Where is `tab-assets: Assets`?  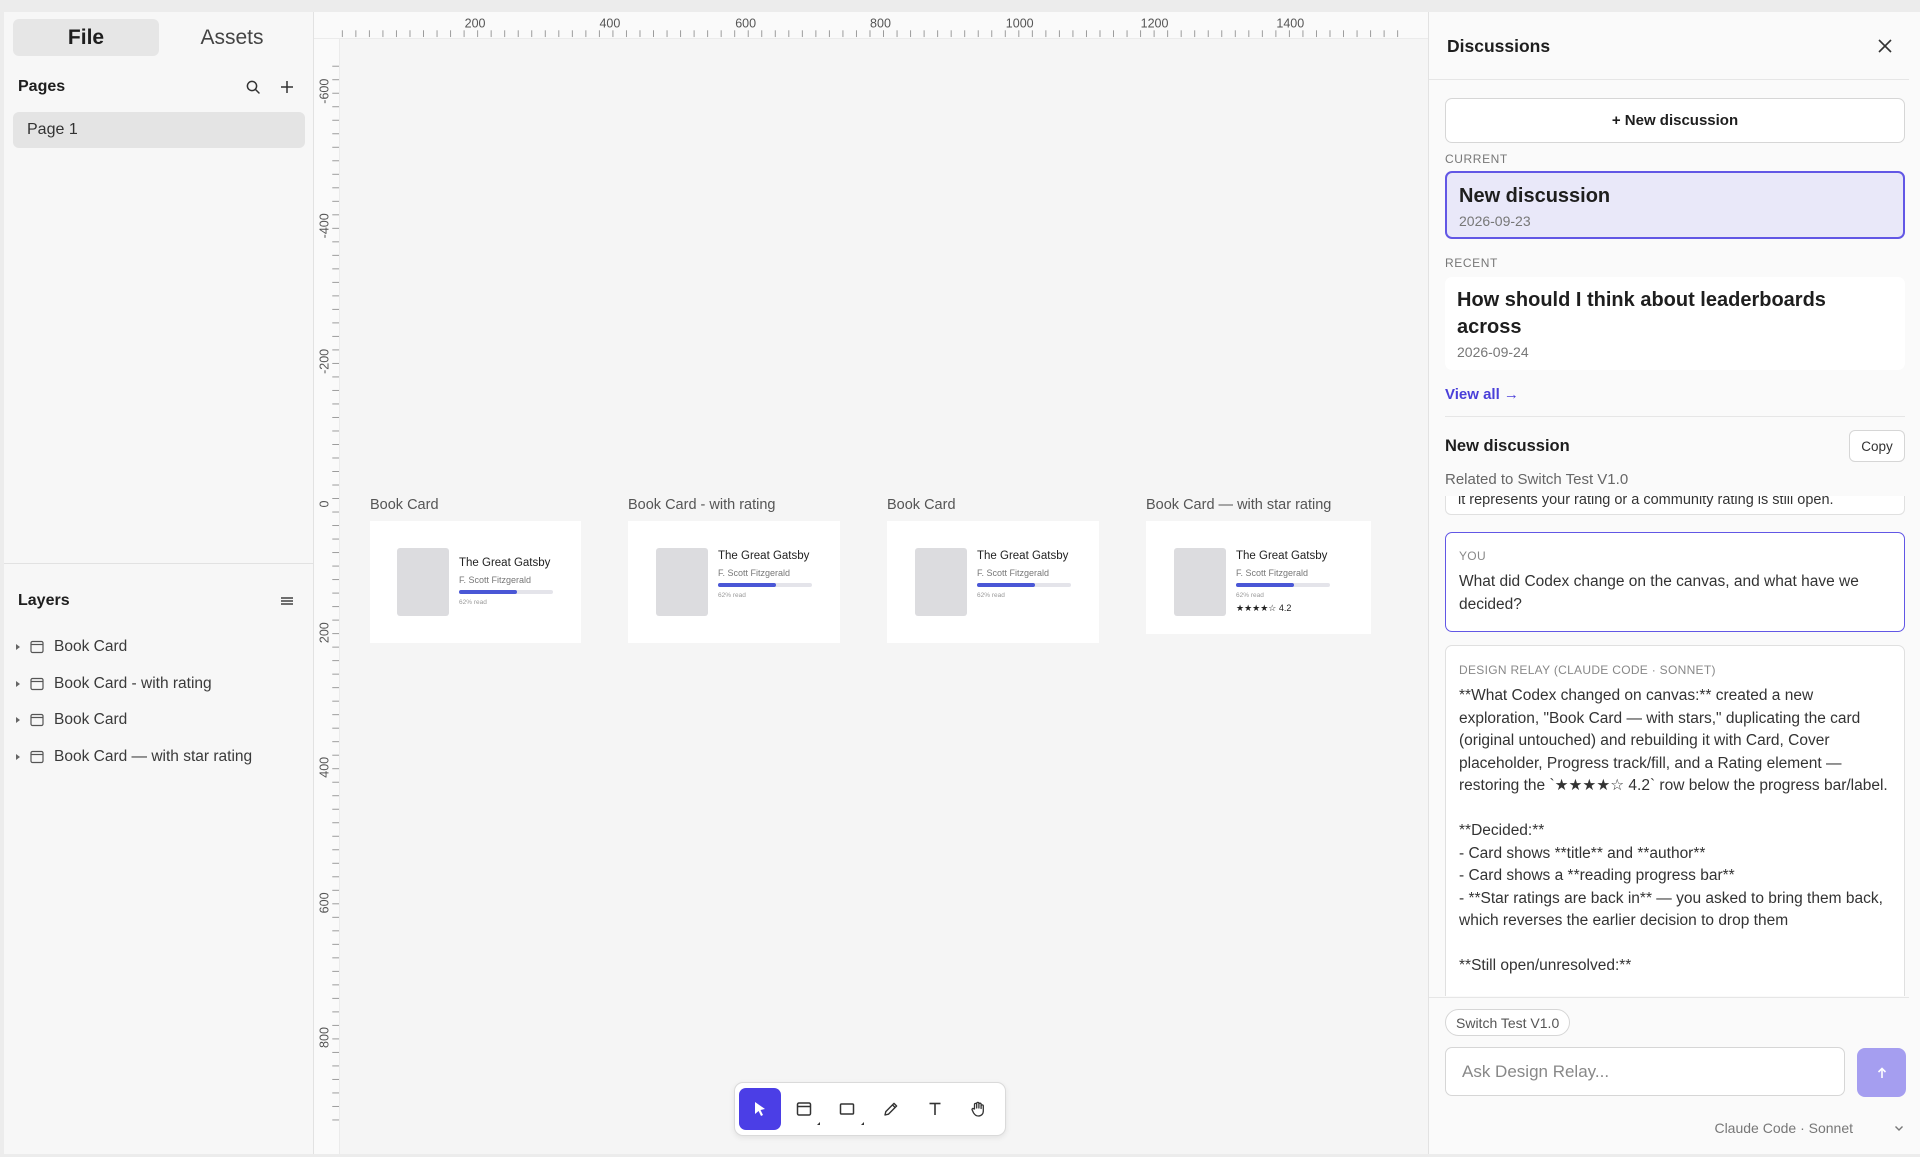
tab-assets: Assets is located at coordinates (232, 37).